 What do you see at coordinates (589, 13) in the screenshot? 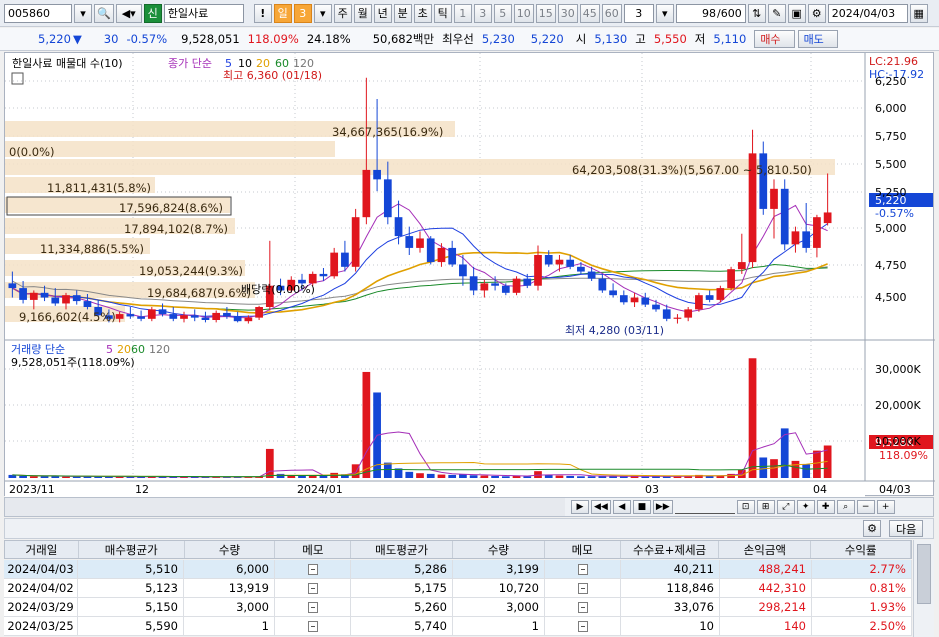
I see `interval-45-button: 45` at bounding box center [589, 13].